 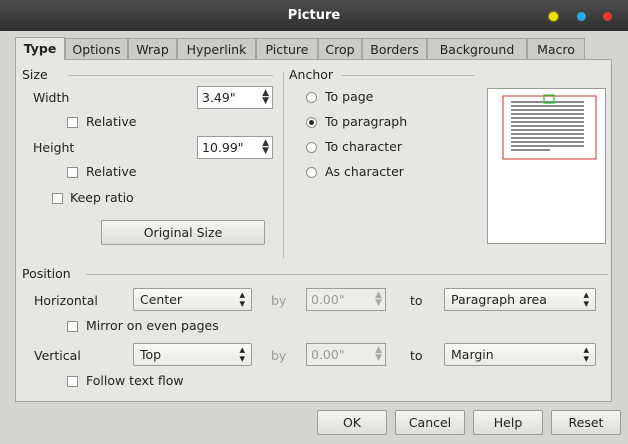 What do you see at coordinates (349, 96) in the screenshot?
I see `to-page-label: To page` at bounding box center [349, 96].